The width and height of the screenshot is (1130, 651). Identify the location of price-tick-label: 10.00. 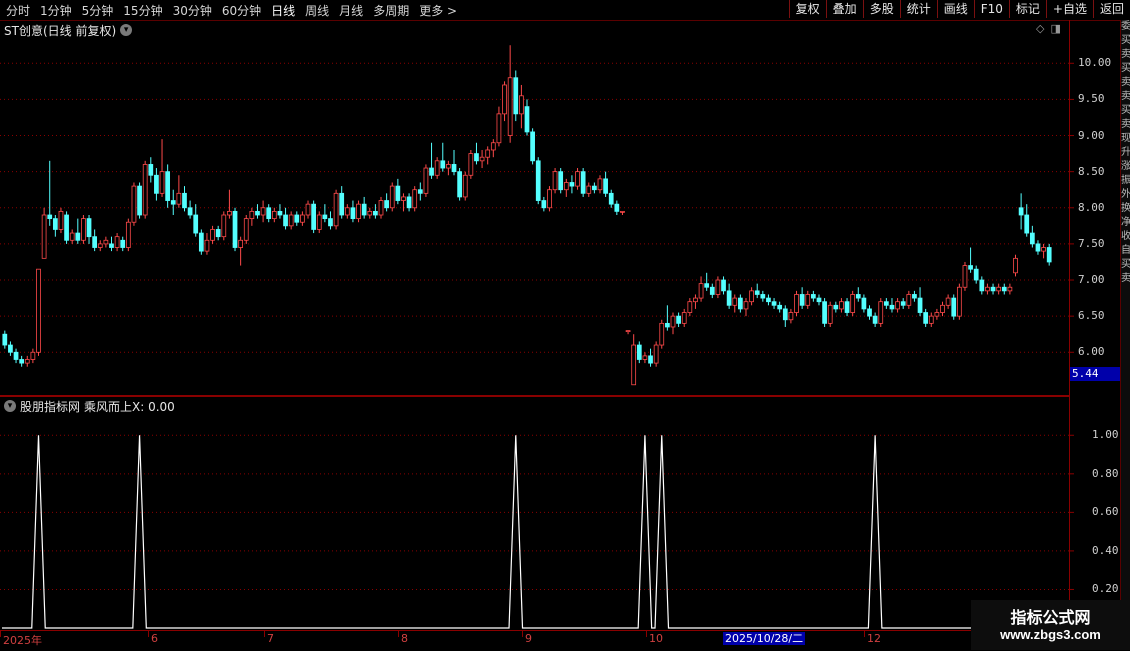
(1095, 63).